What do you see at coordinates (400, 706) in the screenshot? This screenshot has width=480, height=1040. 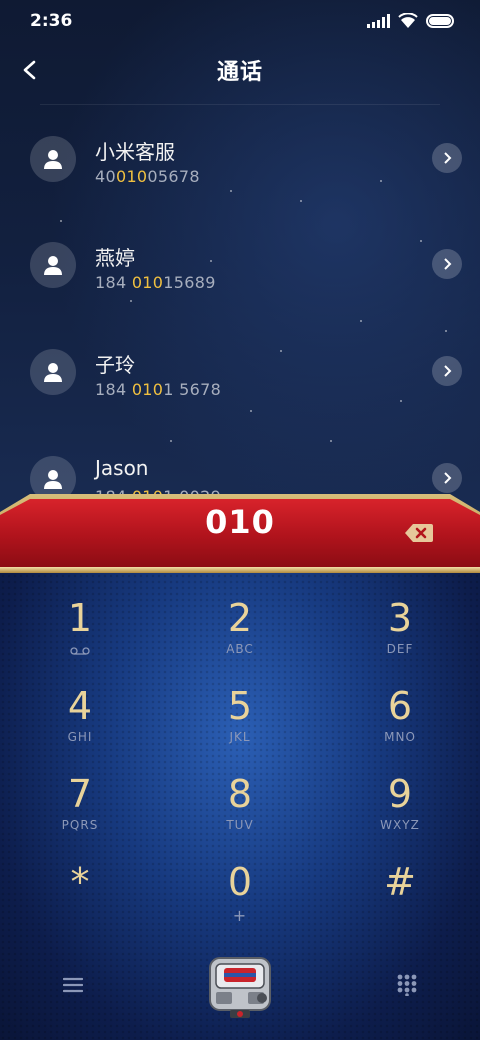 I see `key-digit: 6` at bounding box center [400, 706].